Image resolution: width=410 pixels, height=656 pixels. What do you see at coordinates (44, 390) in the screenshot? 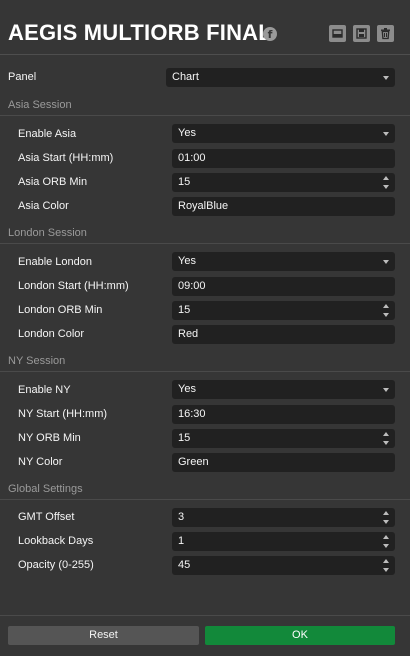
I see `enable-ny-label: Enable NY` at bounding box center [44, 390].